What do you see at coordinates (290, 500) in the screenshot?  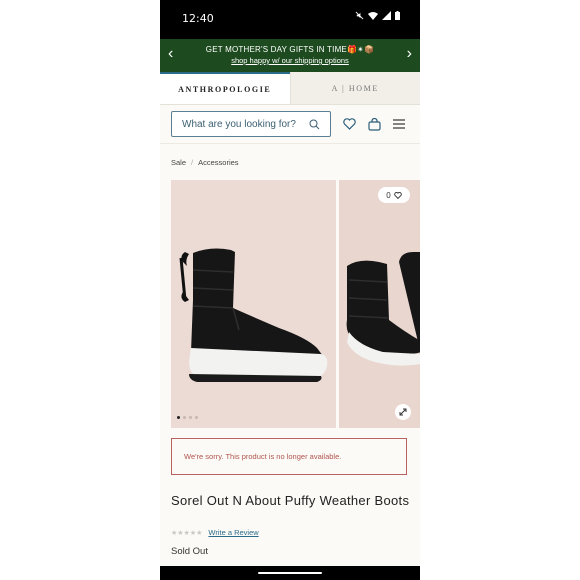 I see `product-title: Sorel Out N About Puffy Weather Boots` at bounding box center [290, 500].